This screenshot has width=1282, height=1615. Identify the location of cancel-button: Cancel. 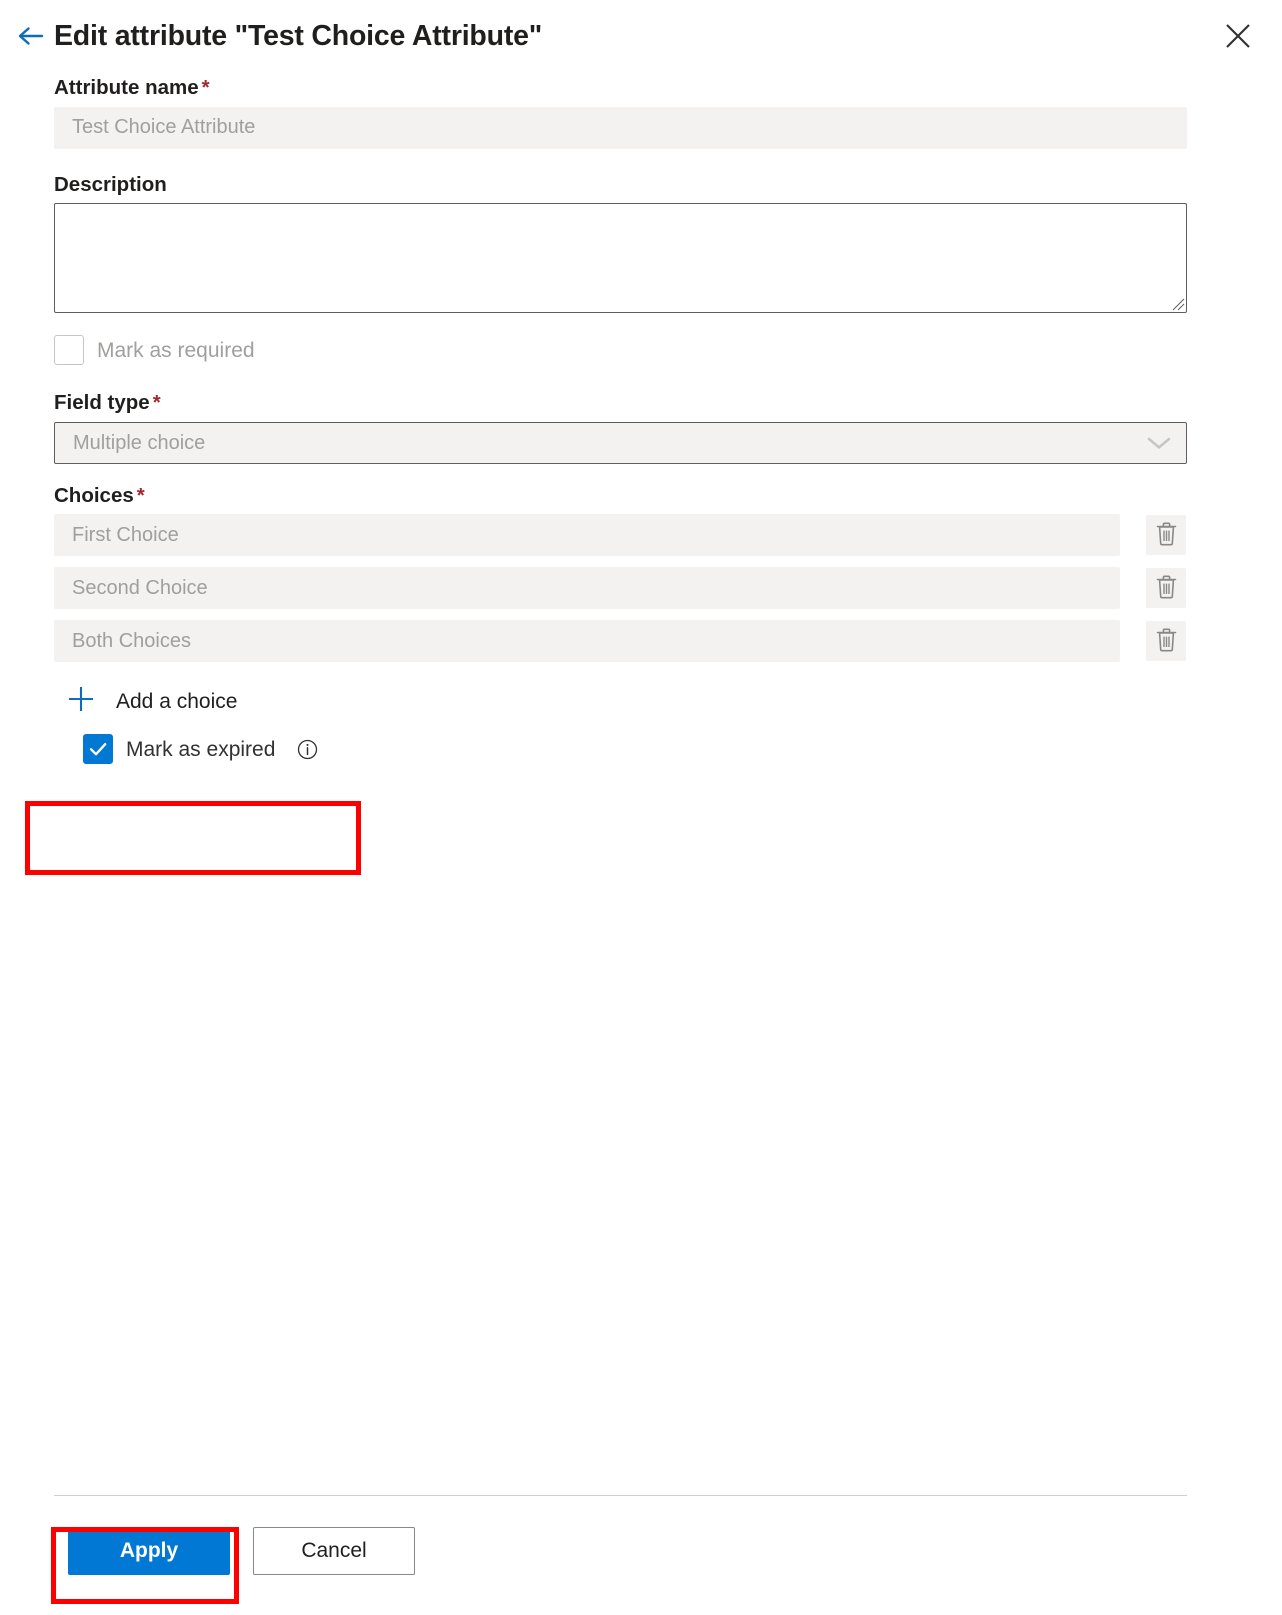
(334, 1551).